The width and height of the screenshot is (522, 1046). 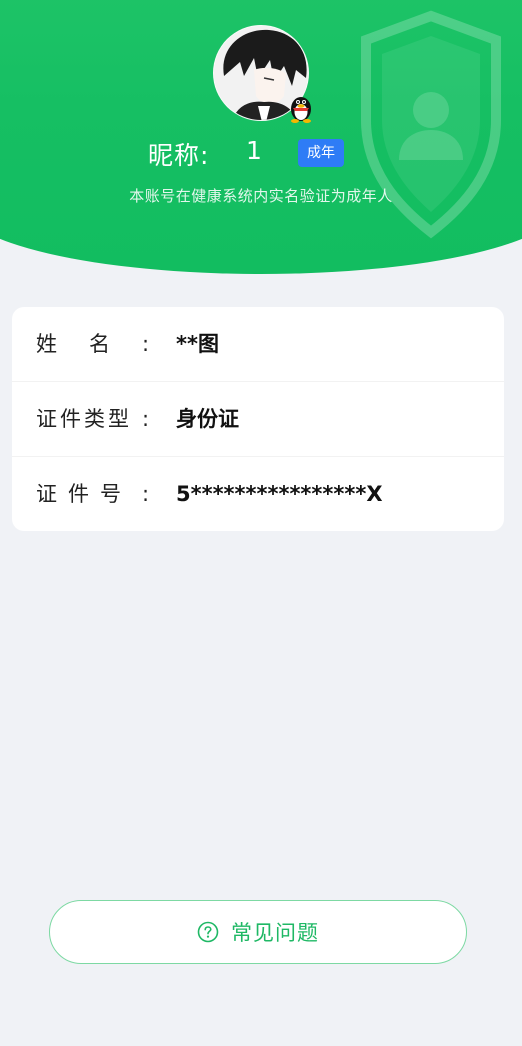 I want to click on info-row-id-type: 证件类型 : 身份证, so click(x=258, y=419).